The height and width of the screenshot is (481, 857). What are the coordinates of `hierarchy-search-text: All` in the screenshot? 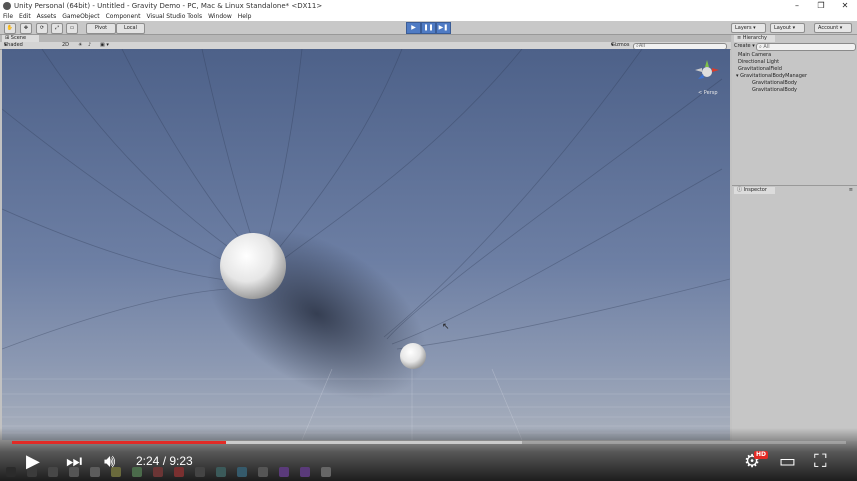 It's located at (766, 47).